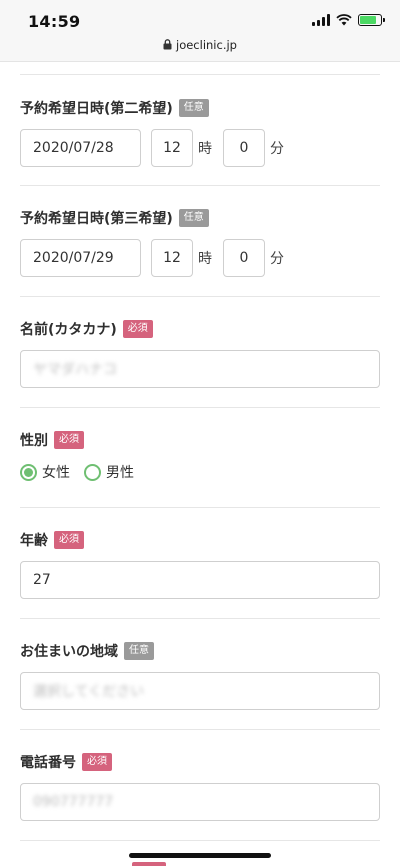 This screenshot has height=866, width=400. I want to click on gender-option-male: 男性, so click(109, 472).